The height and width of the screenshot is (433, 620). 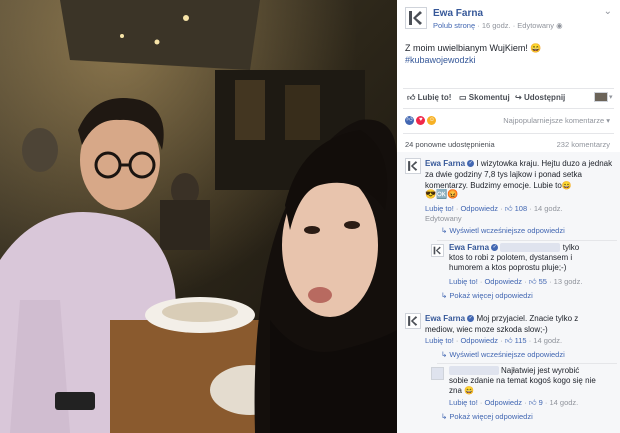 What do you see at coordinates (473, 48) in the screenshot?
I see `post-text: Z moim uwielbianym WujKiem! 😄` at bounding box center [473, 48].